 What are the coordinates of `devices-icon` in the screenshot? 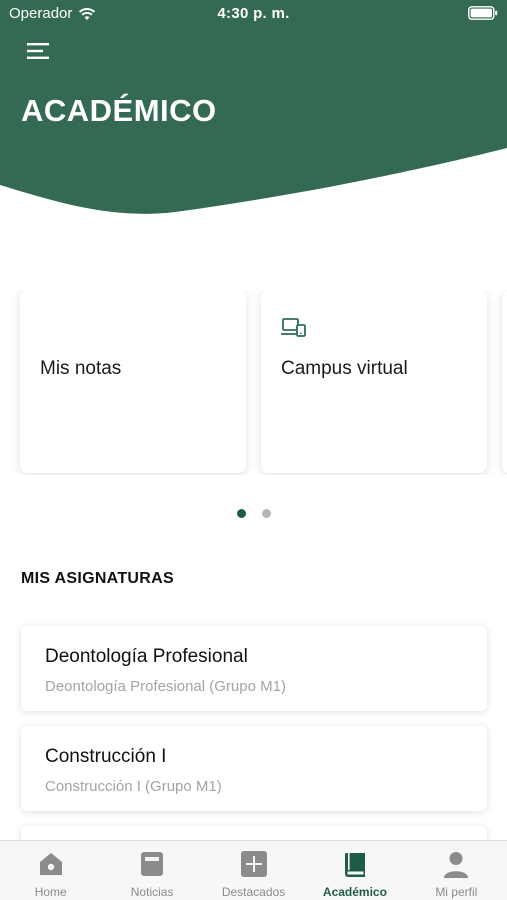 It's located at (293, 327).